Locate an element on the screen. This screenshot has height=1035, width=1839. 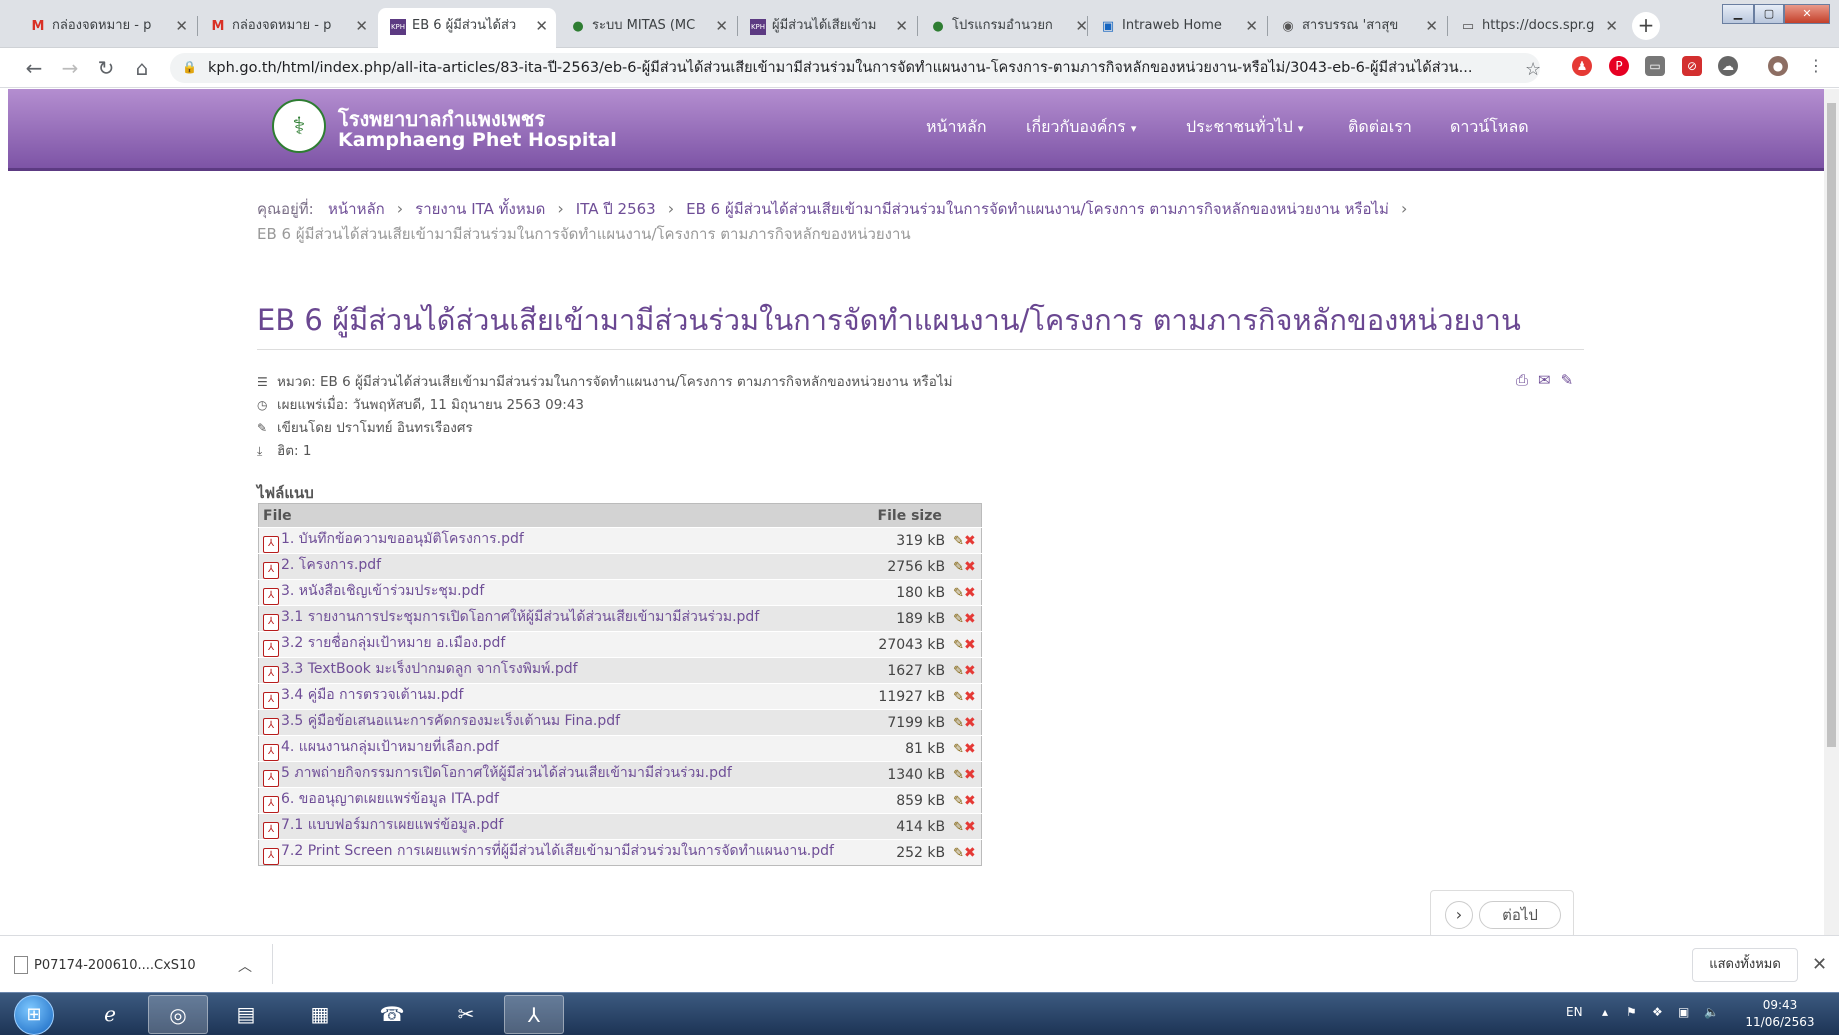
menu-item-about: เกี่ยวกับองค์กร ▾ is located at coordinates (1081, 127).